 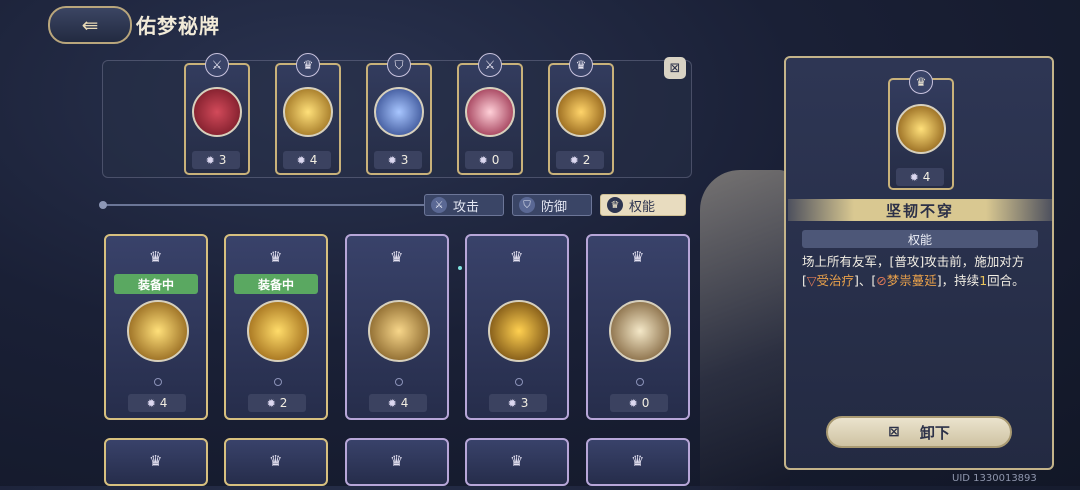 What do you see at coordinates (103, 205) in the screenshot?
I see `filter-track-dot` at bounding box center [103, 205].